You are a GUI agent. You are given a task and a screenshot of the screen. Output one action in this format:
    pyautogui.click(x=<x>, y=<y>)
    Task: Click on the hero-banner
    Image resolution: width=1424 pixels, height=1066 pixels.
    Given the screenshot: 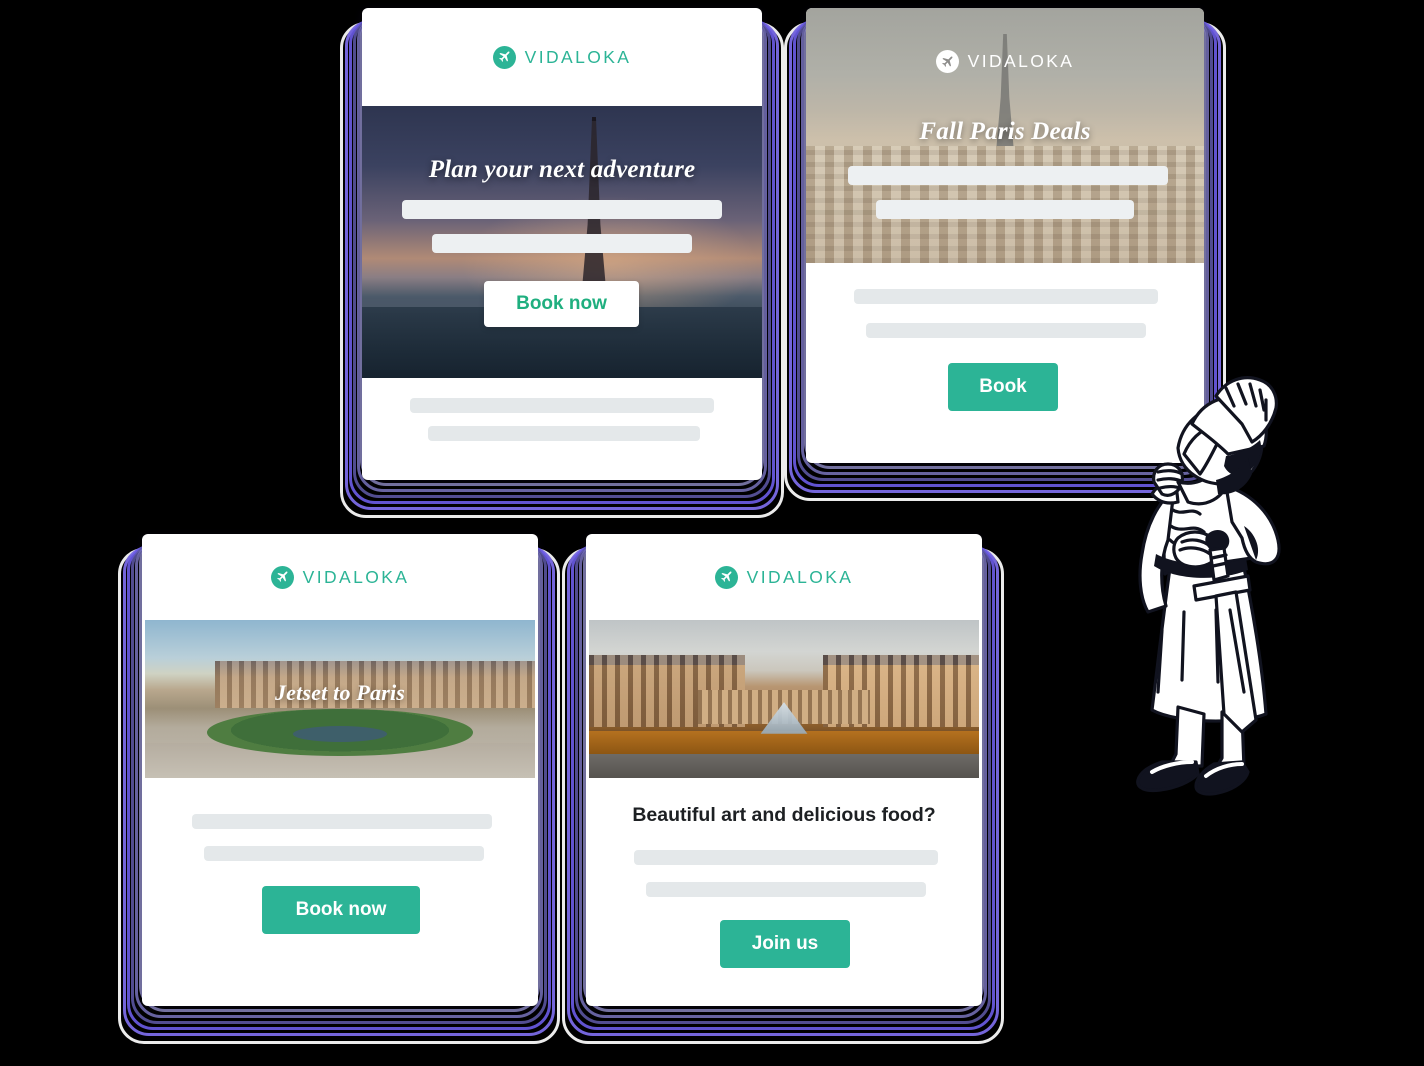 What is the action you would take?
    pyautogui.click(x=784, y=699)
    